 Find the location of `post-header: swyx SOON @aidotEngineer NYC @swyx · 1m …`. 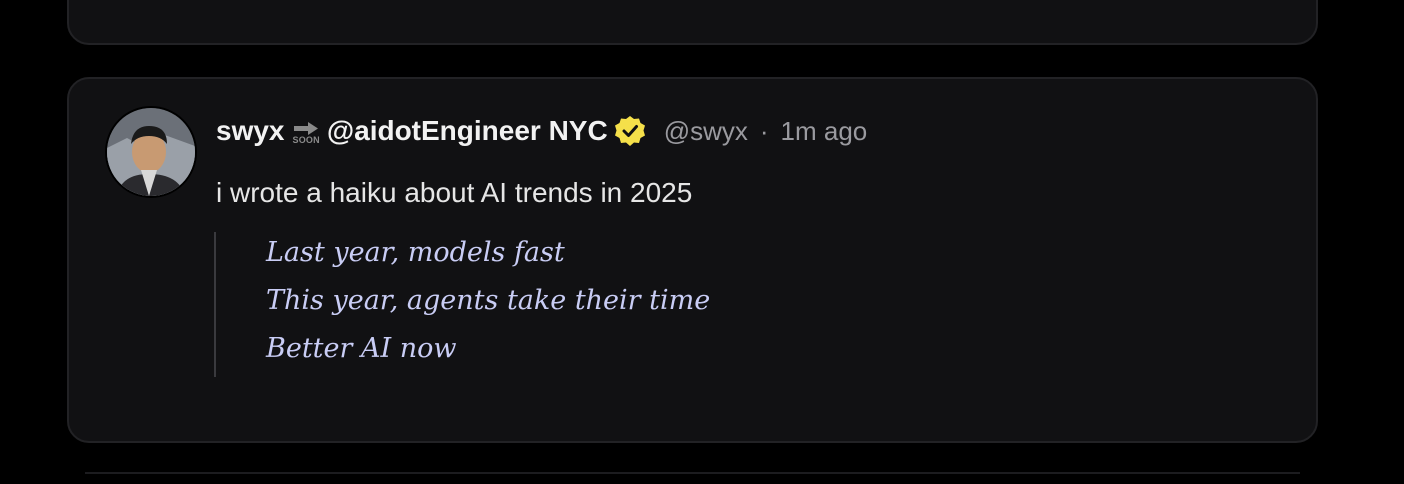

post-header: swyx SOON @aidotEngineer NYC @swyx · 1m … is located at coordinates (541, 131).